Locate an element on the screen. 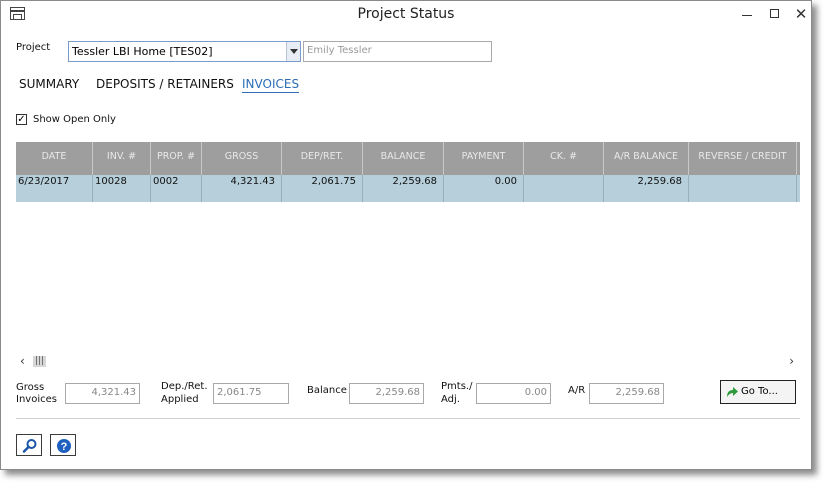 Image resolution: width=825 pixels, height=483 pixels. dep-ret-applied-field: 2,061.75 is located at coordinates (251, 393).